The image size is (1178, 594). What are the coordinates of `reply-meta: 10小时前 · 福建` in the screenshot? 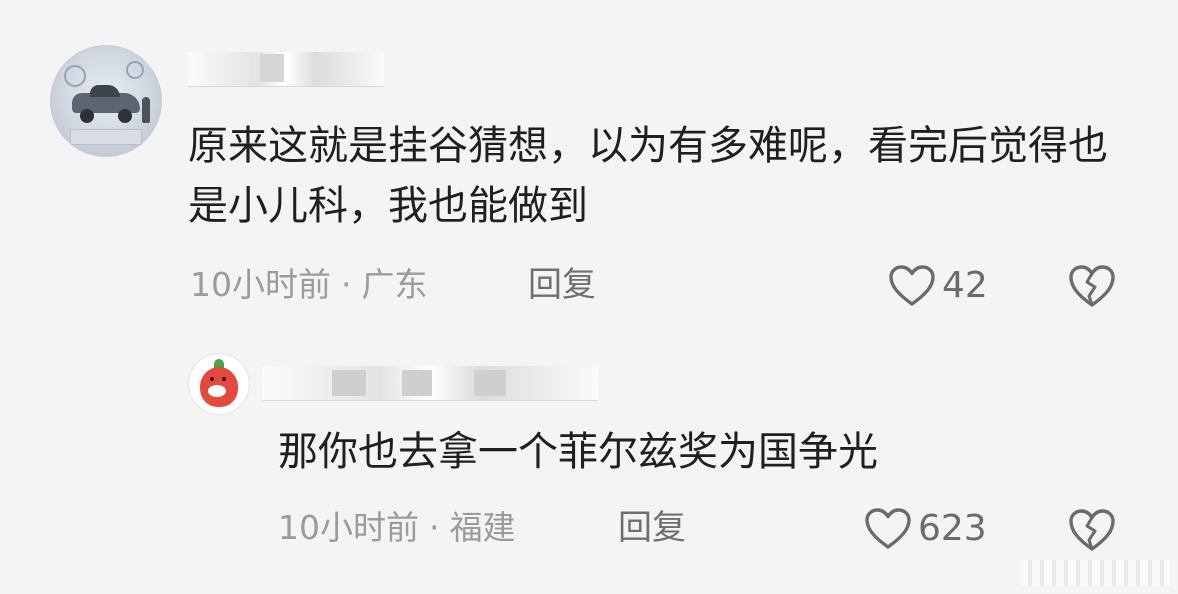 It's located at (397, 528).